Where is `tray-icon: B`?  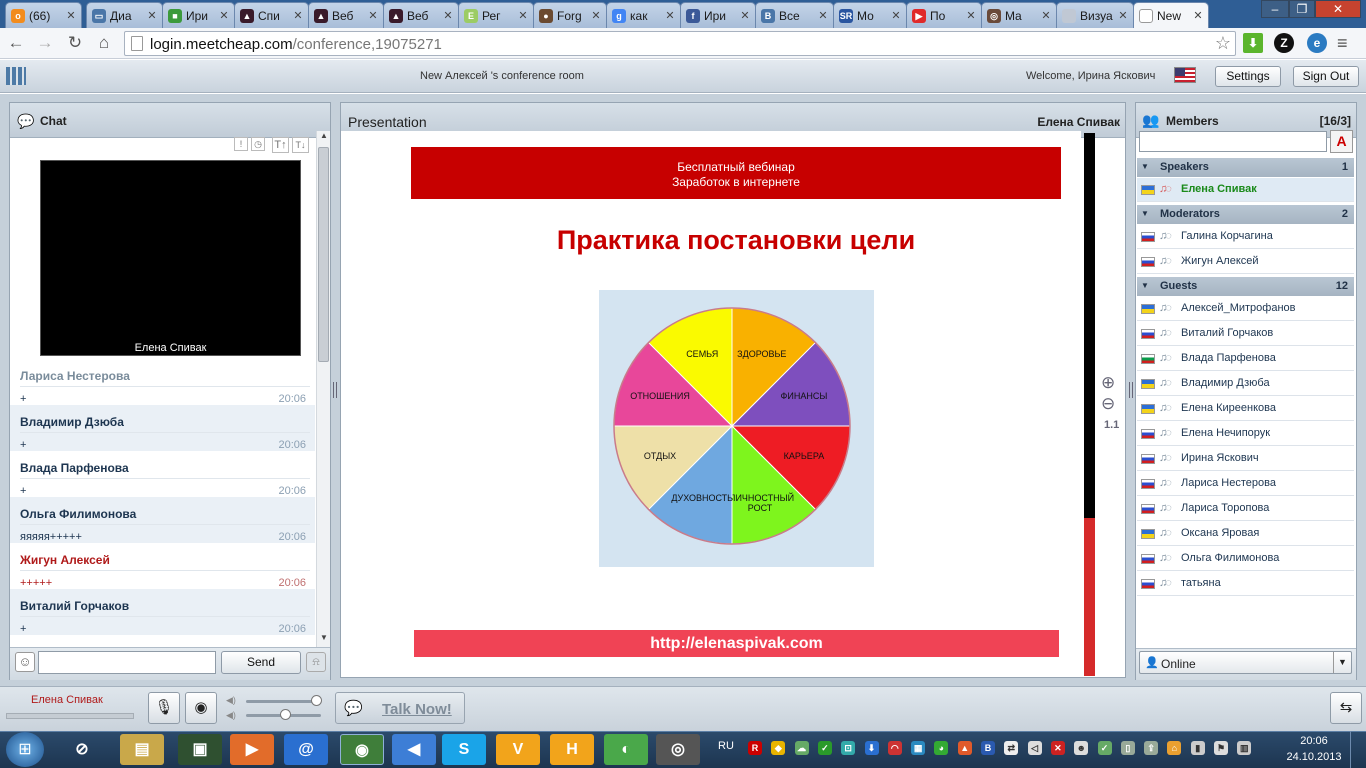 tray-icon: B is located at coordinates (988, 748).